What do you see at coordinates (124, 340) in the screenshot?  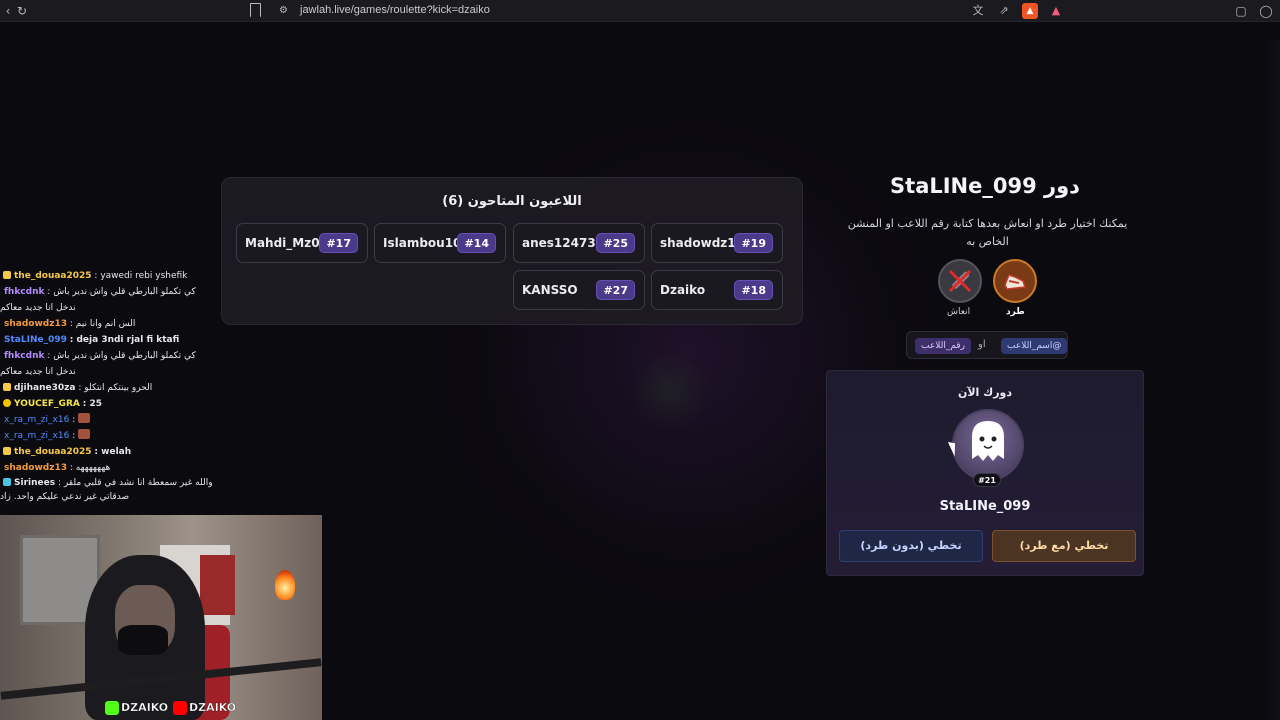 I see `chat-text: : deja 3ndi rjal fi ktafi` at bounding box center [124, 340].